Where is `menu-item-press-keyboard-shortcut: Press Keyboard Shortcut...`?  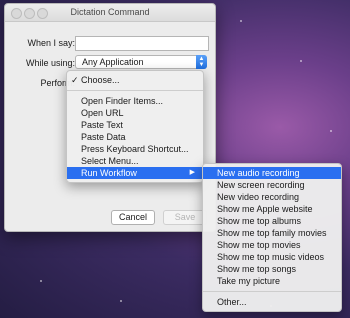
menu-item-press-keyboard-shortcut: Press Keyboard Shortcut... is located at coordinates (135, 149).